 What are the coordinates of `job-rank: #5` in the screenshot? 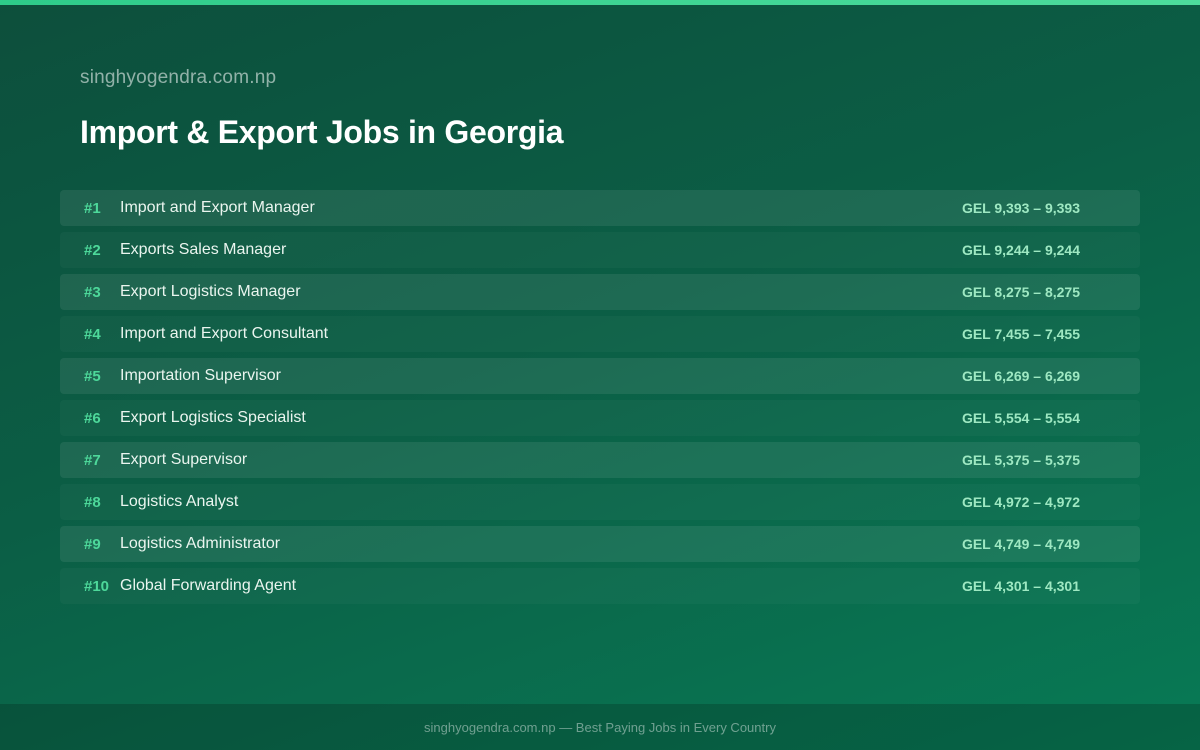 It's located at (92, 376).